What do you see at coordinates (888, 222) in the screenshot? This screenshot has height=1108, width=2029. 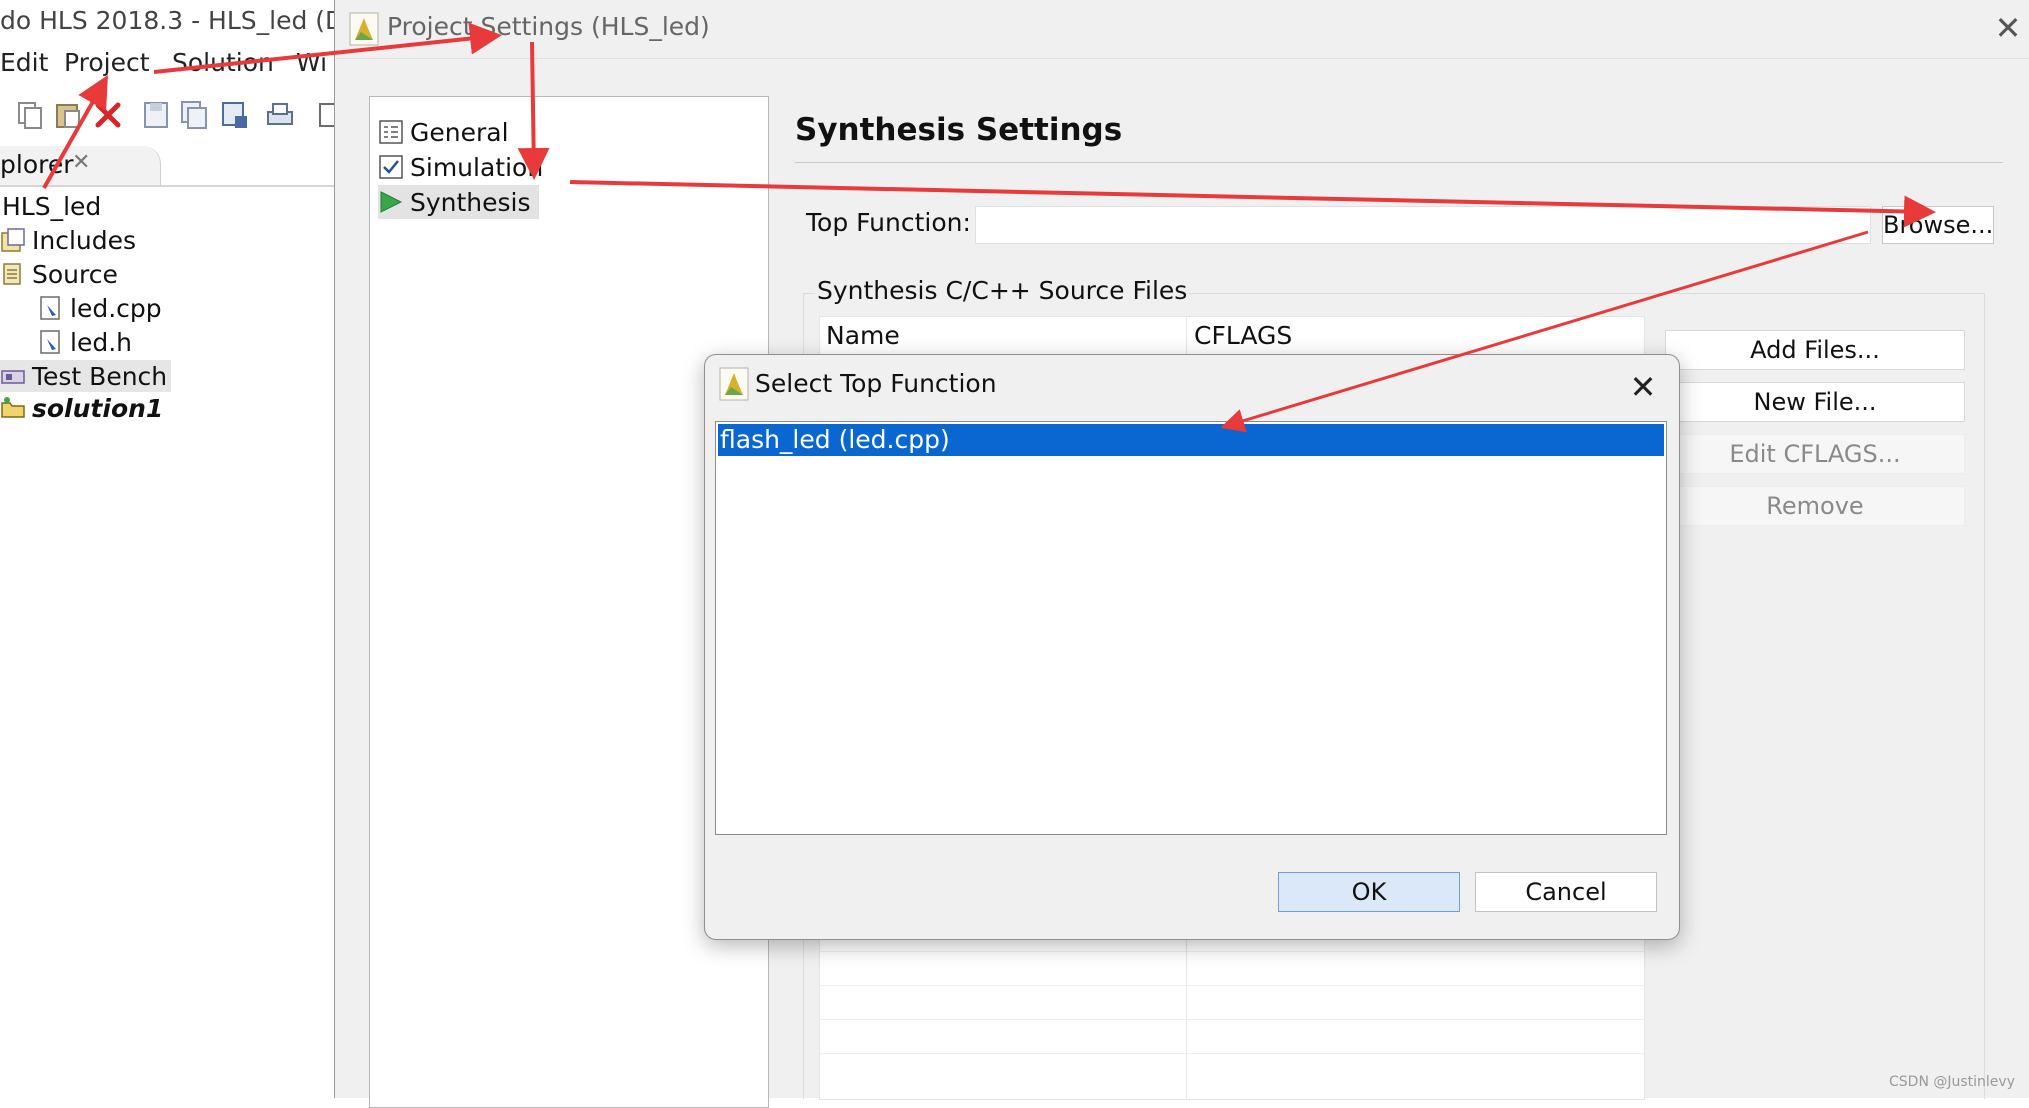 I see `top-function-label: Top Function:` at bounding box center [888, 222].